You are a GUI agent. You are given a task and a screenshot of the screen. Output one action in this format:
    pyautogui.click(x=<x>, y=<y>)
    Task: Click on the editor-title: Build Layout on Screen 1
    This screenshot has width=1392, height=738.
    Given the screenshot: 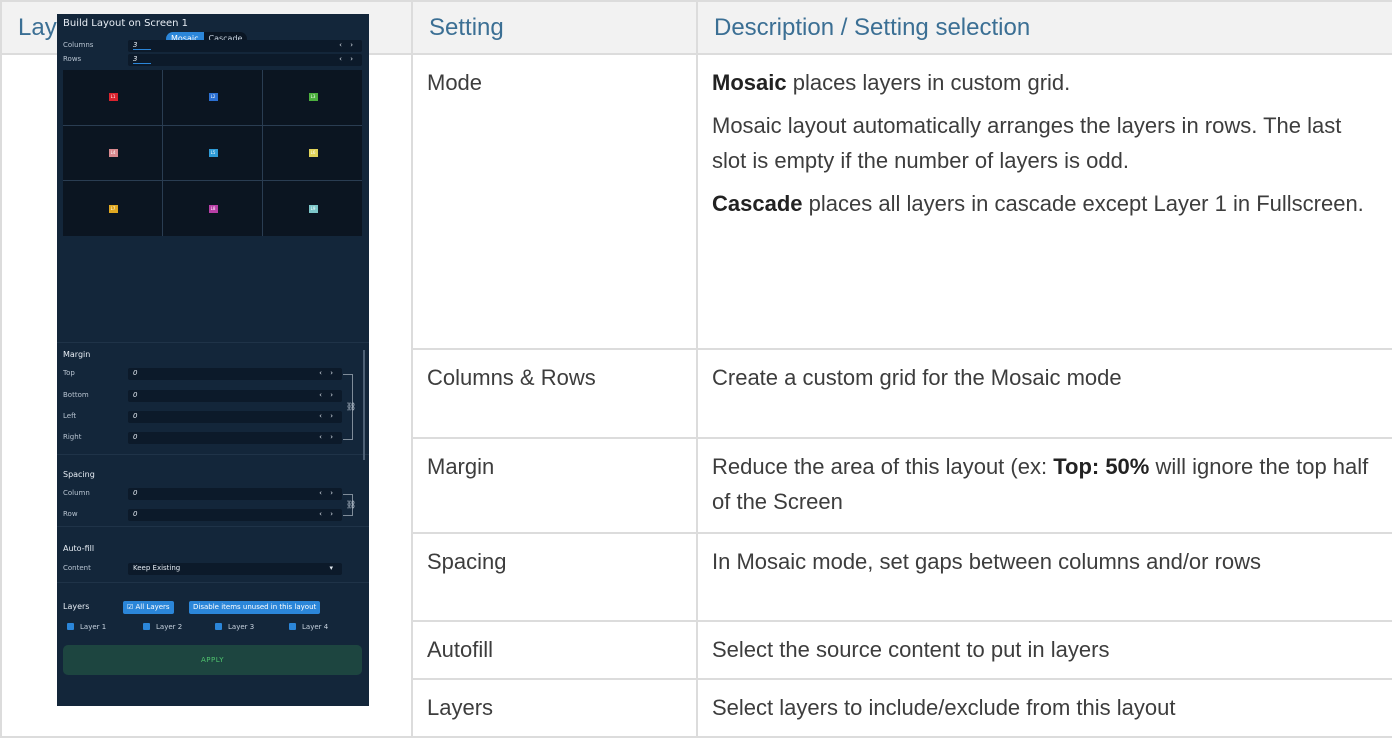 What is the action you would take?
    pyautogui.click(x=126, y=23)
    